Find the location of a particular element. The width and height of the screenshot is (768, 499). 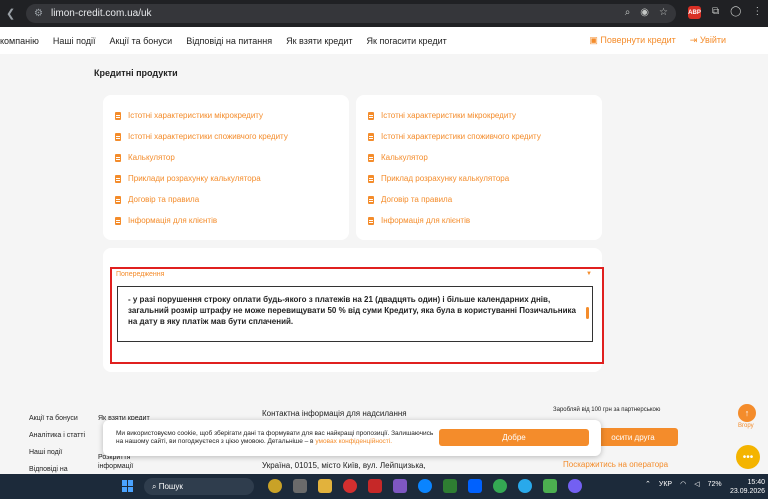

viber-icon is located at coordinates (575, 486).